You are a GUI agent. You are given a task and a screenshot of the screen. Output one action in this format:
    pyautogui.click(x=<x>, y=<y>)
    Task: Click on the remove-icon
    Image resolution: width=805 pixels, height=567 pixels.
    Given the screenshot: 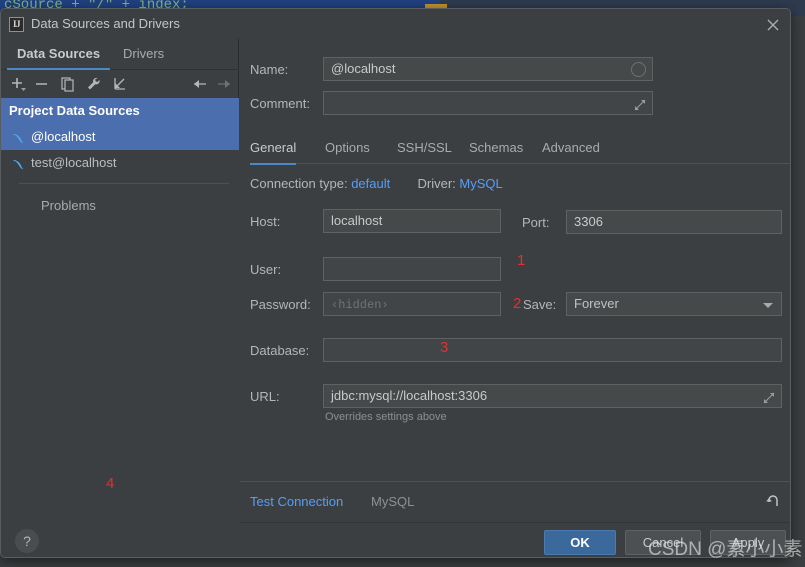 What is the action you would take?
    pyautogui.click(x=42, y=84)
    